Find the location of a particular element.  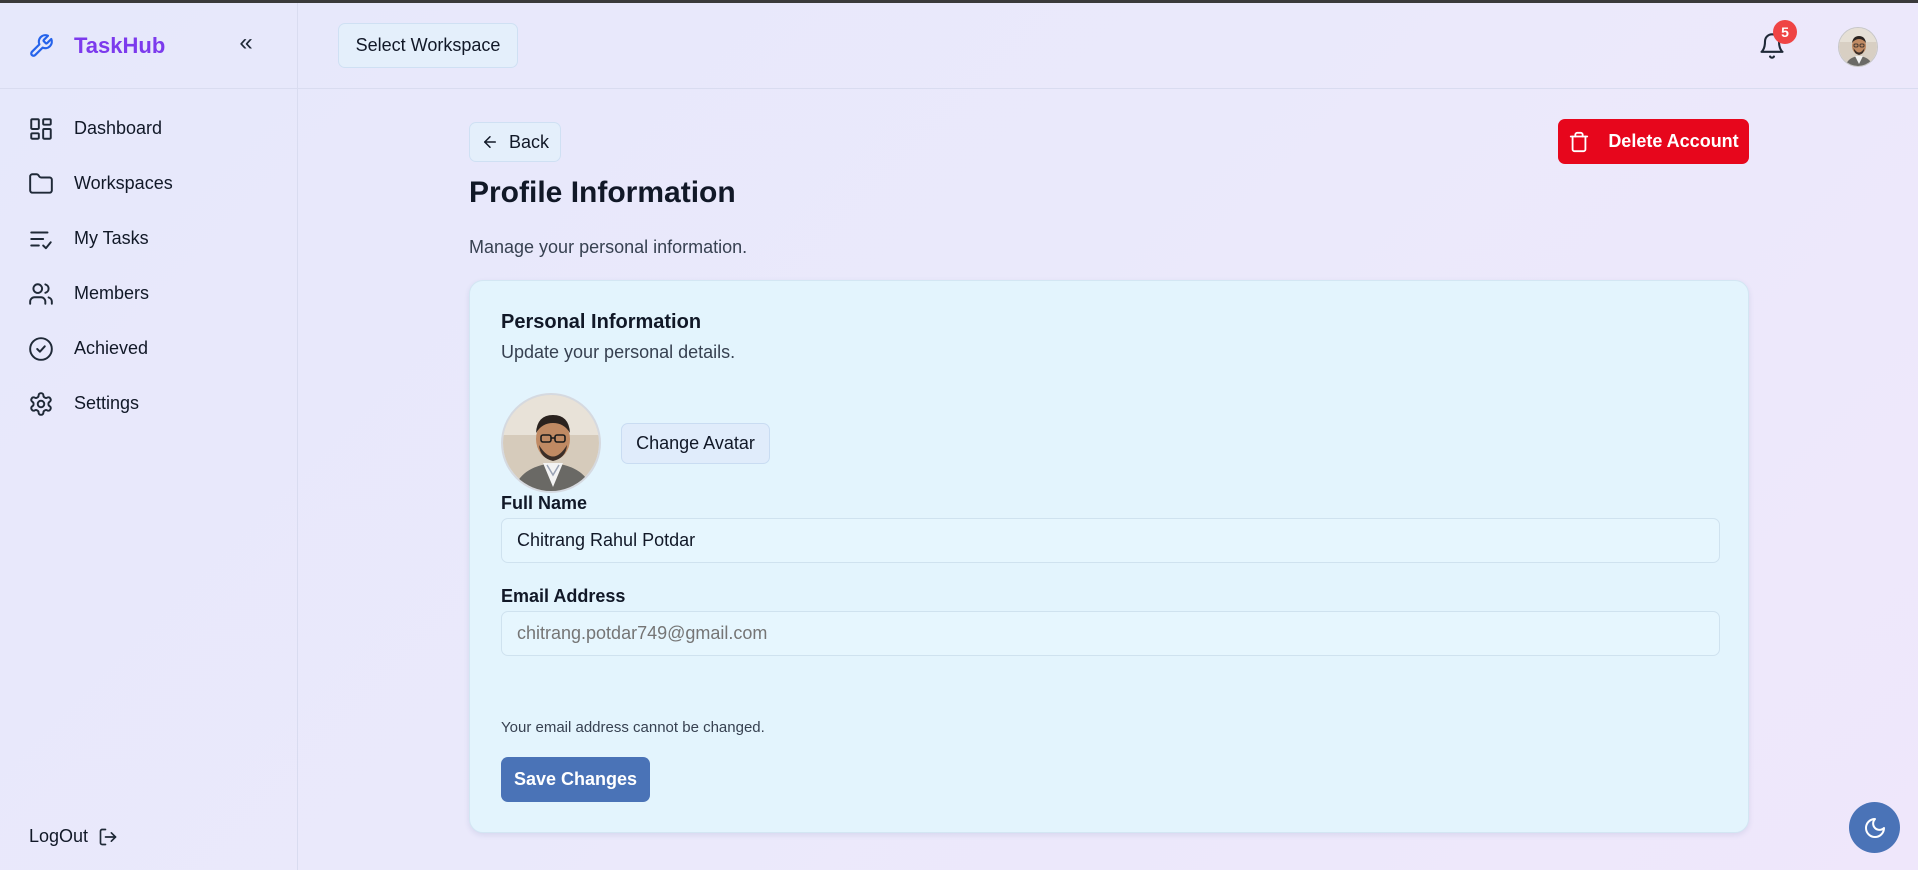

sidebar-item-my-tasks: My Tasks is located at coordinates (148, 238).